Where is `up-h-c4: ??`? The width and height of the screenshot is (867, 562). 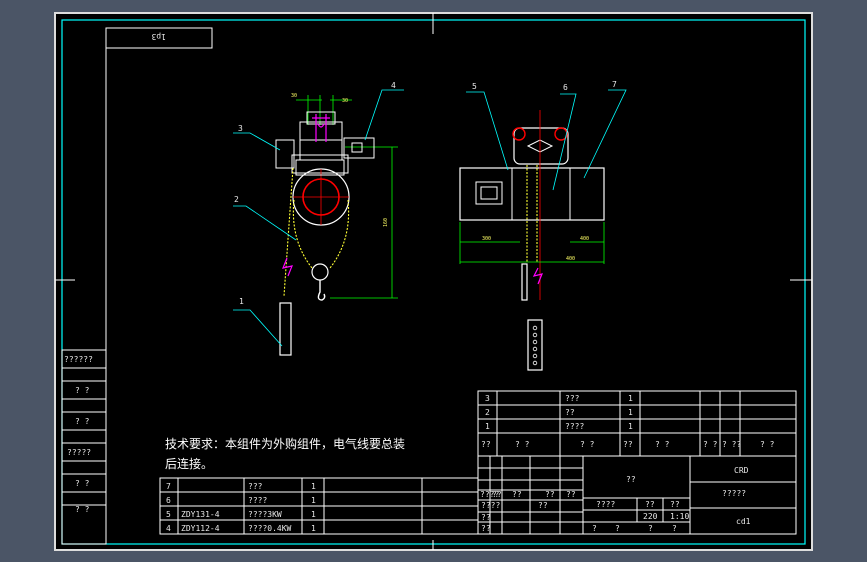 up-h-c4: ?? is located at coordinates (628, 444).